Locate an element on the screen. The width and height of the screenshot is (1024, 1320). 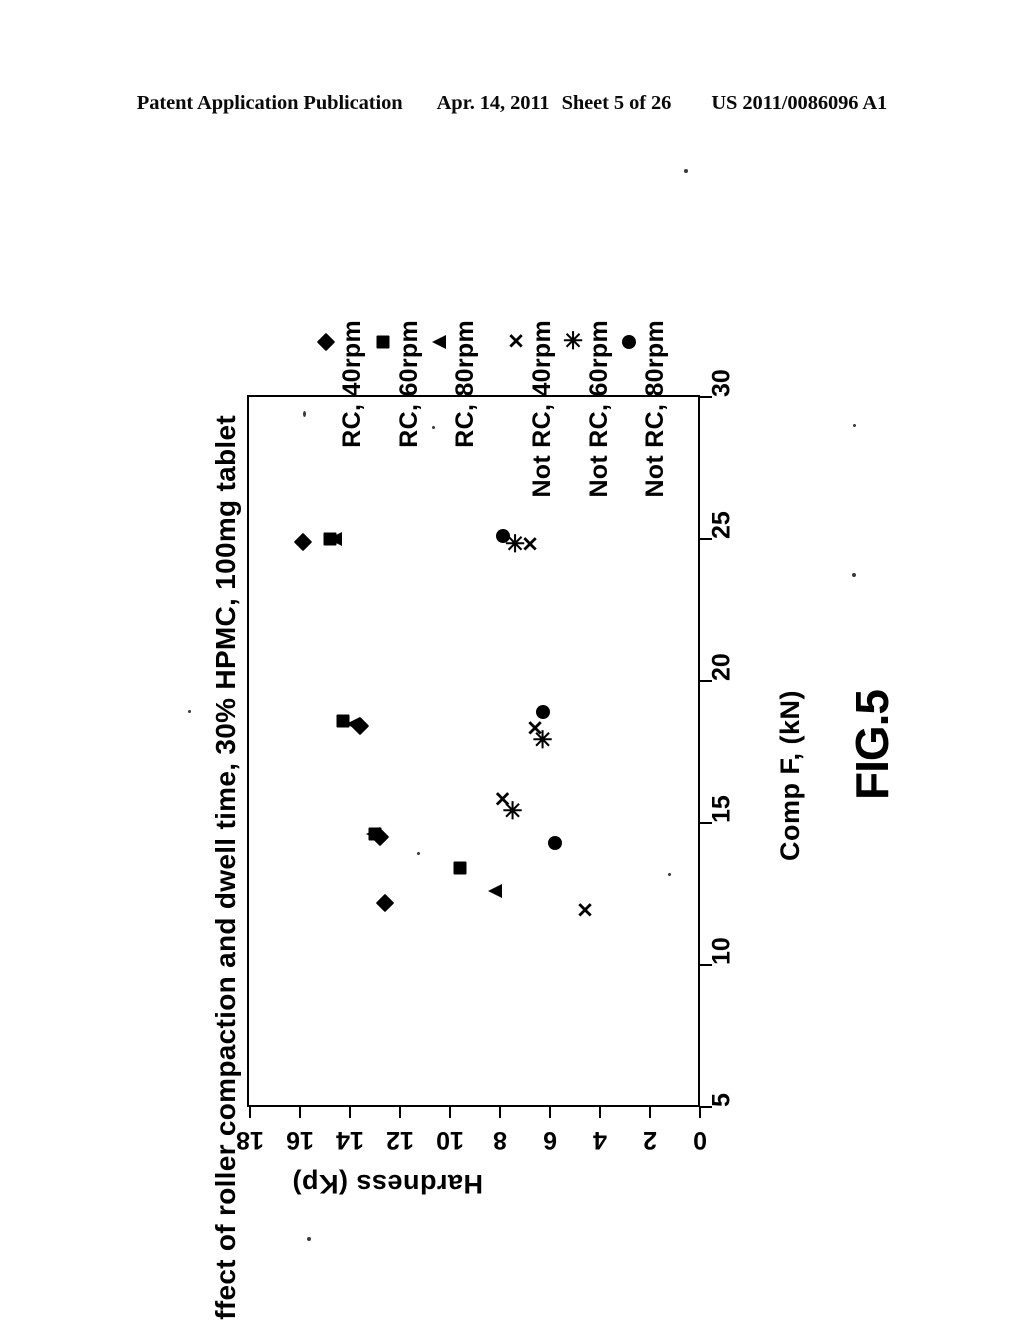
legend-label: RC, 40rpm is located at coordinates (352, 384).